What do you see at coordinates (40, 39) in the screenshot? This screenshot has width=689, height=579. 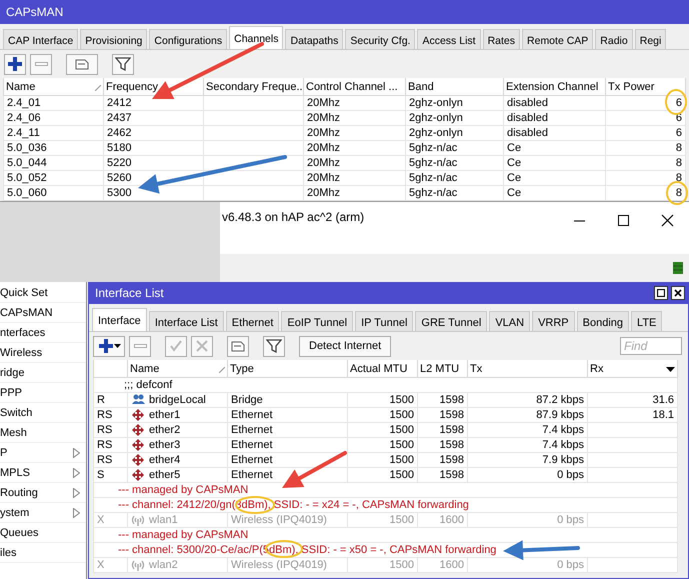 I see `tab: CAP Interface` at bounding box center [40, 39].